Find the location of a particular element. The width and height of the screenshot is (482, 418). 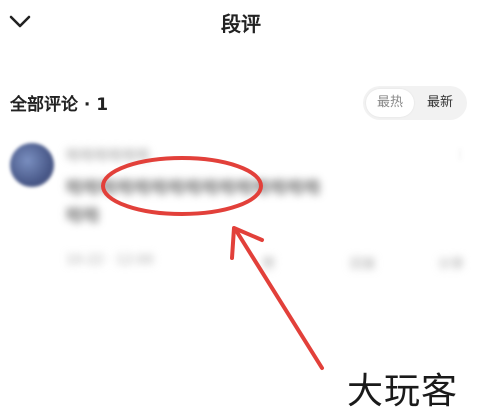

sort-hot-option: 最热 is located at coordinates (390, 103).